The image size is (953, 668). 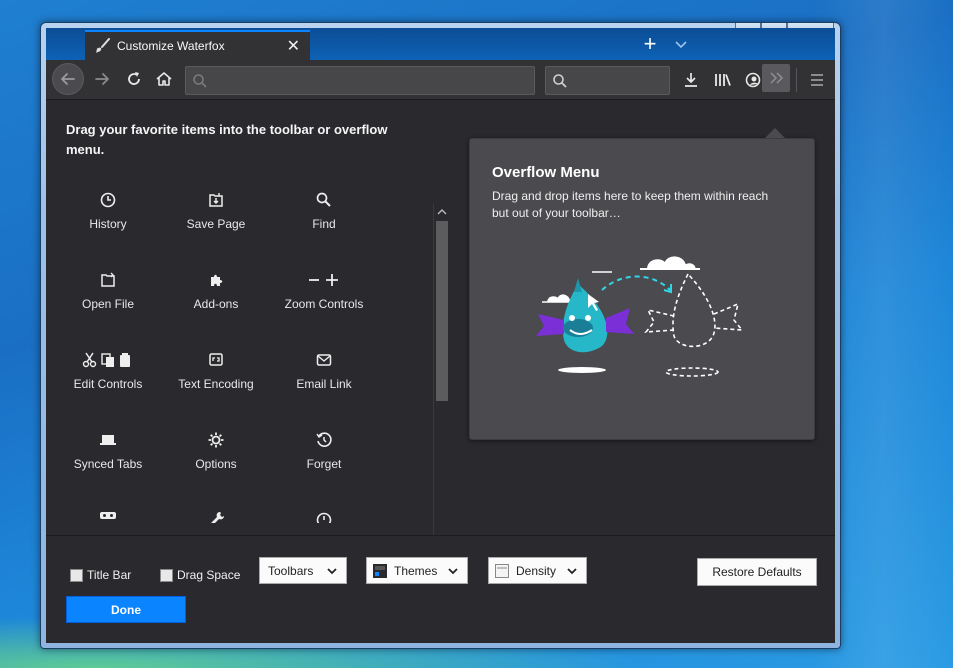 I want to click on synced-tabs-icon, so click(x=108, y=440).